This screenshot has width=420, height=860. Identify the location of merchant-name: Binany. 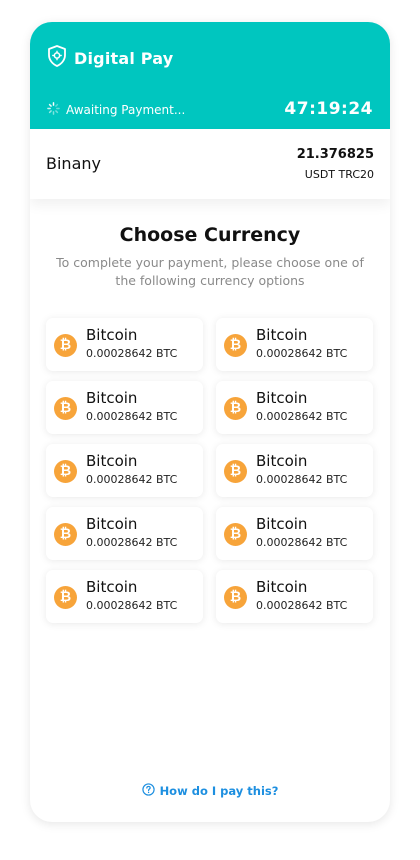
(73, 163).